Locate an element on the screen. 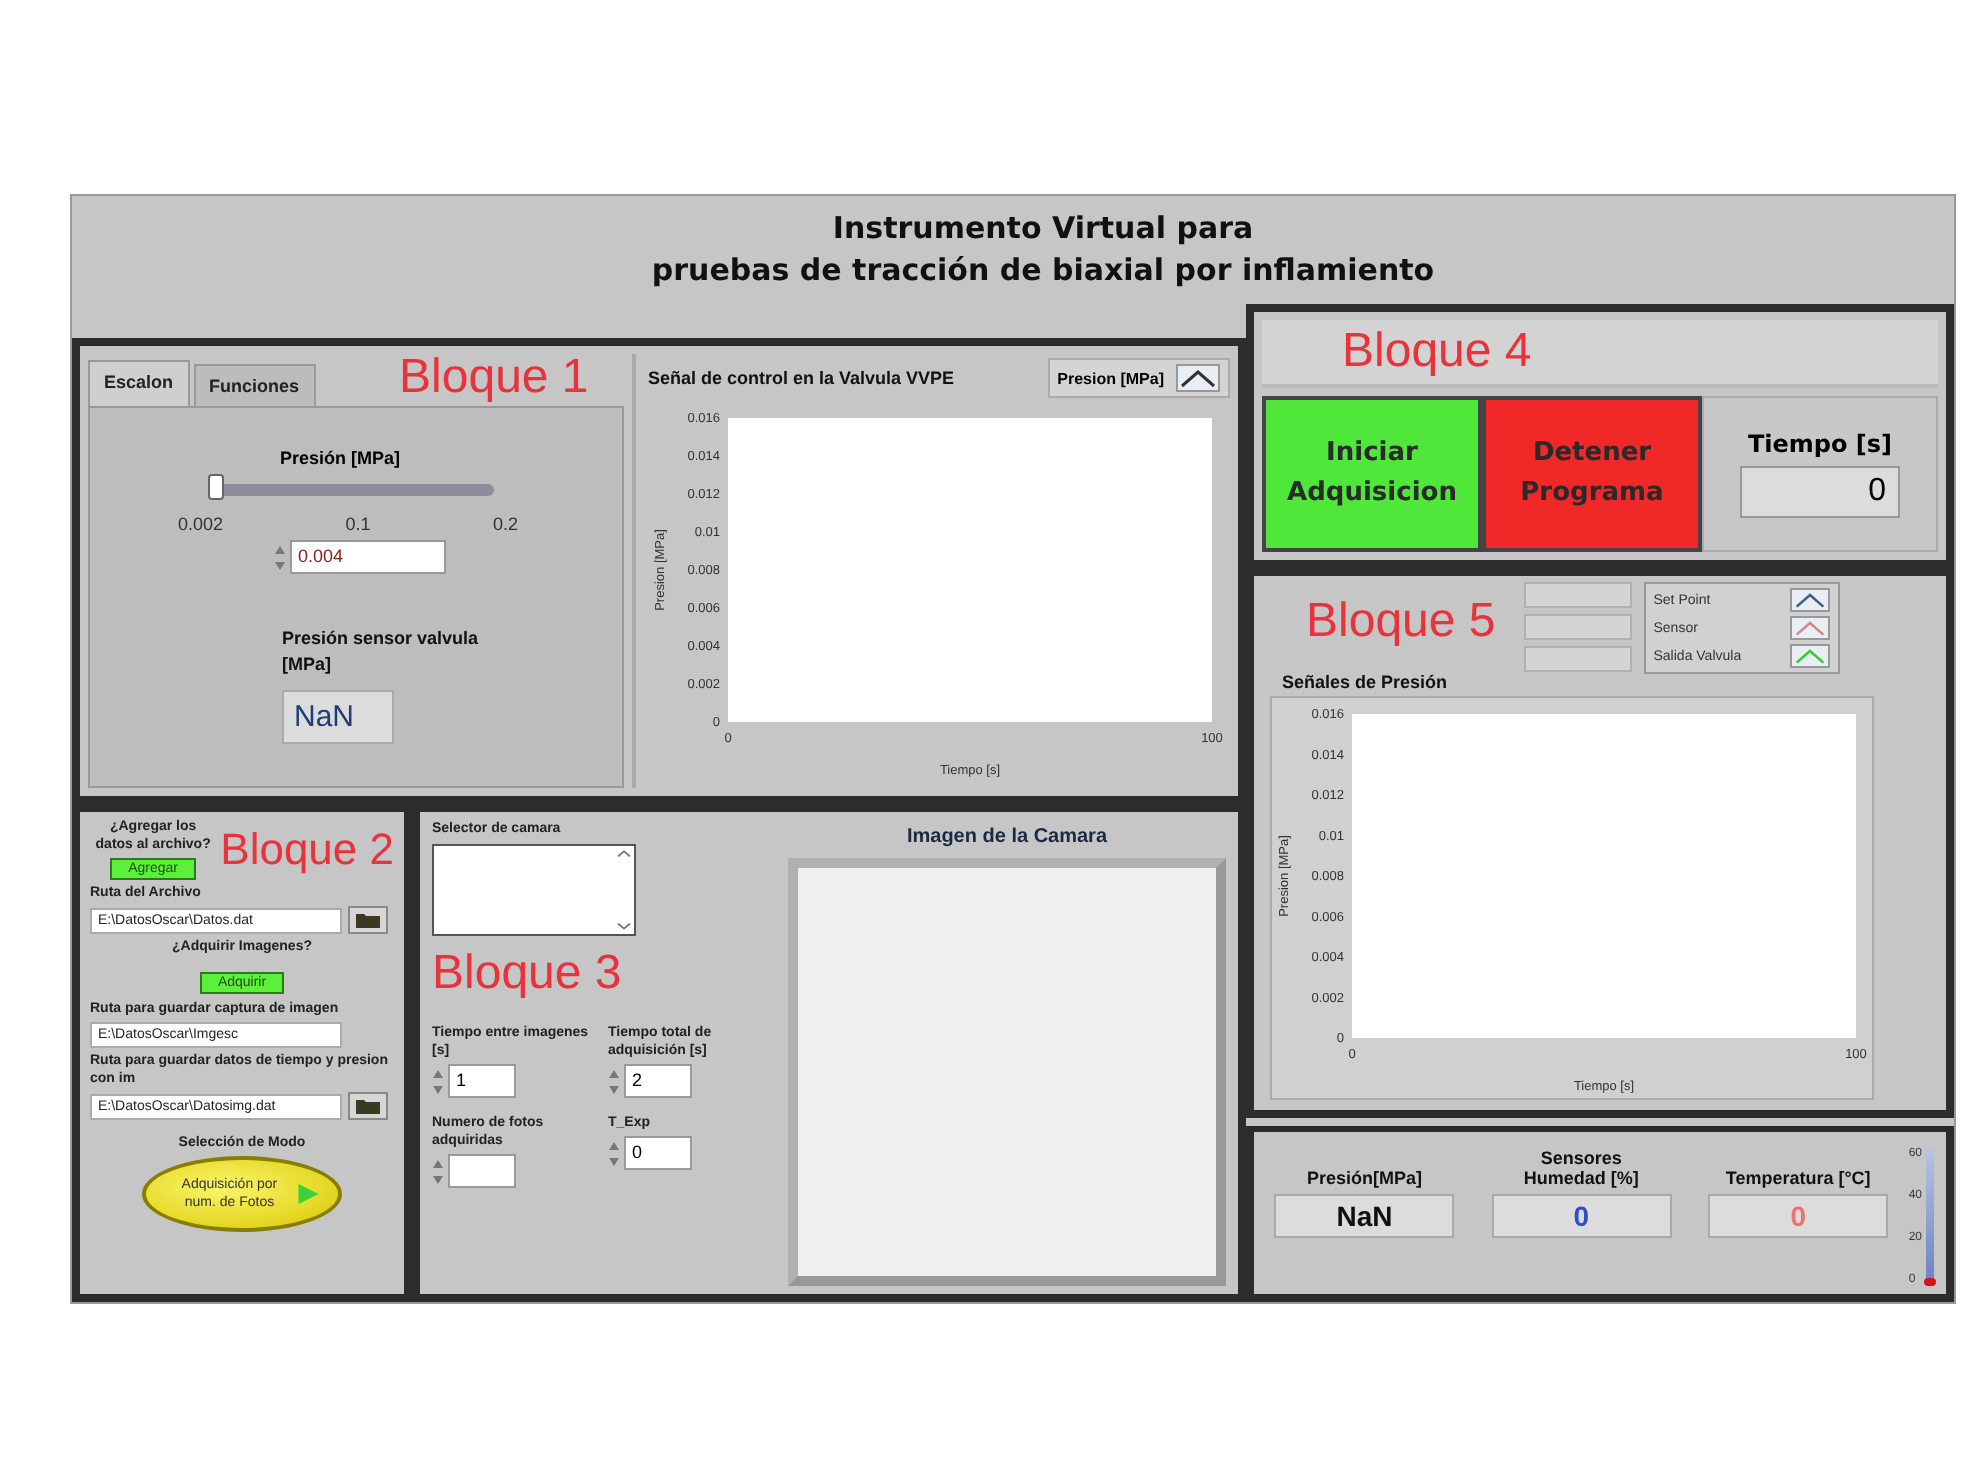 The height and width of the screenshot is (1480, 1962). numeric-field: 2 is located at coordinates (658, 1081).